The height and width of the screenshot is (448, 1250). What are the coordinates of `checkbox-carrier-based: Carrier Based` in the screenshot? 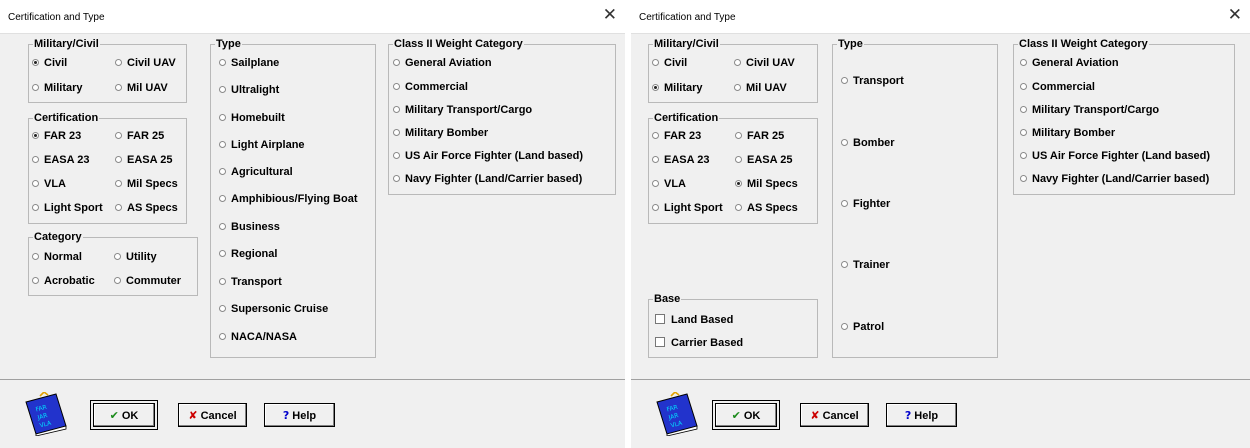 It's located at (699, 343).